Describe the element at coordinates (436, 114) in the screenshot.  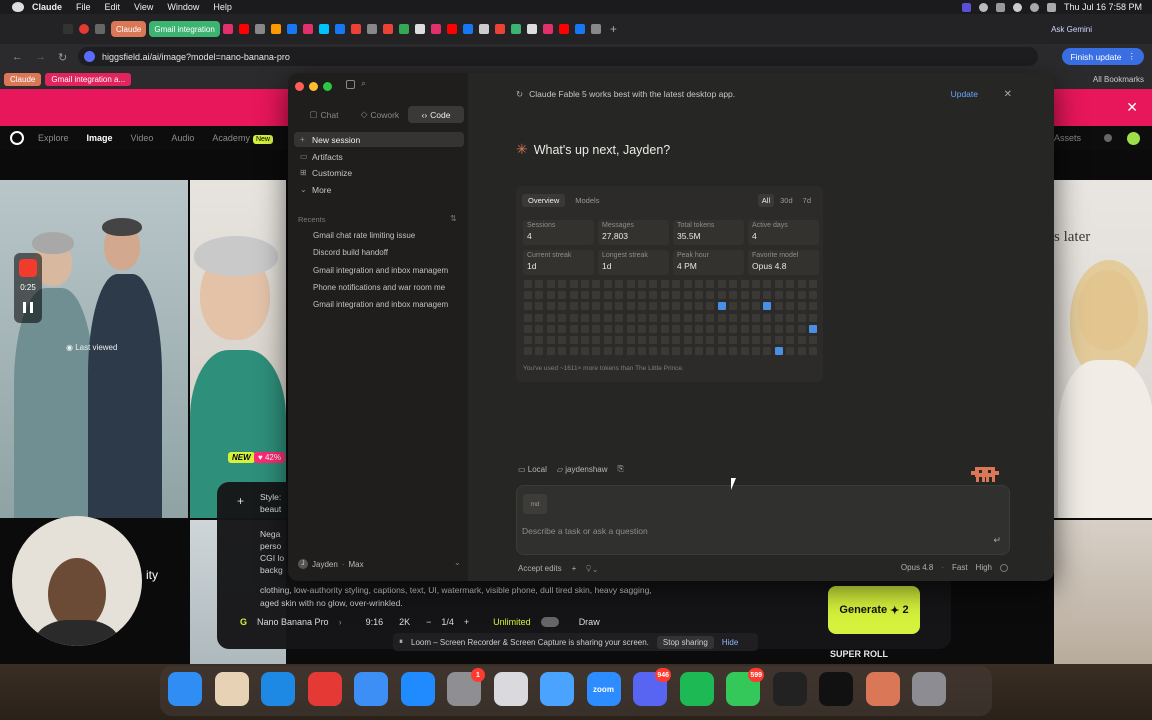
I see `tab-code: ‹› Code` at that location.